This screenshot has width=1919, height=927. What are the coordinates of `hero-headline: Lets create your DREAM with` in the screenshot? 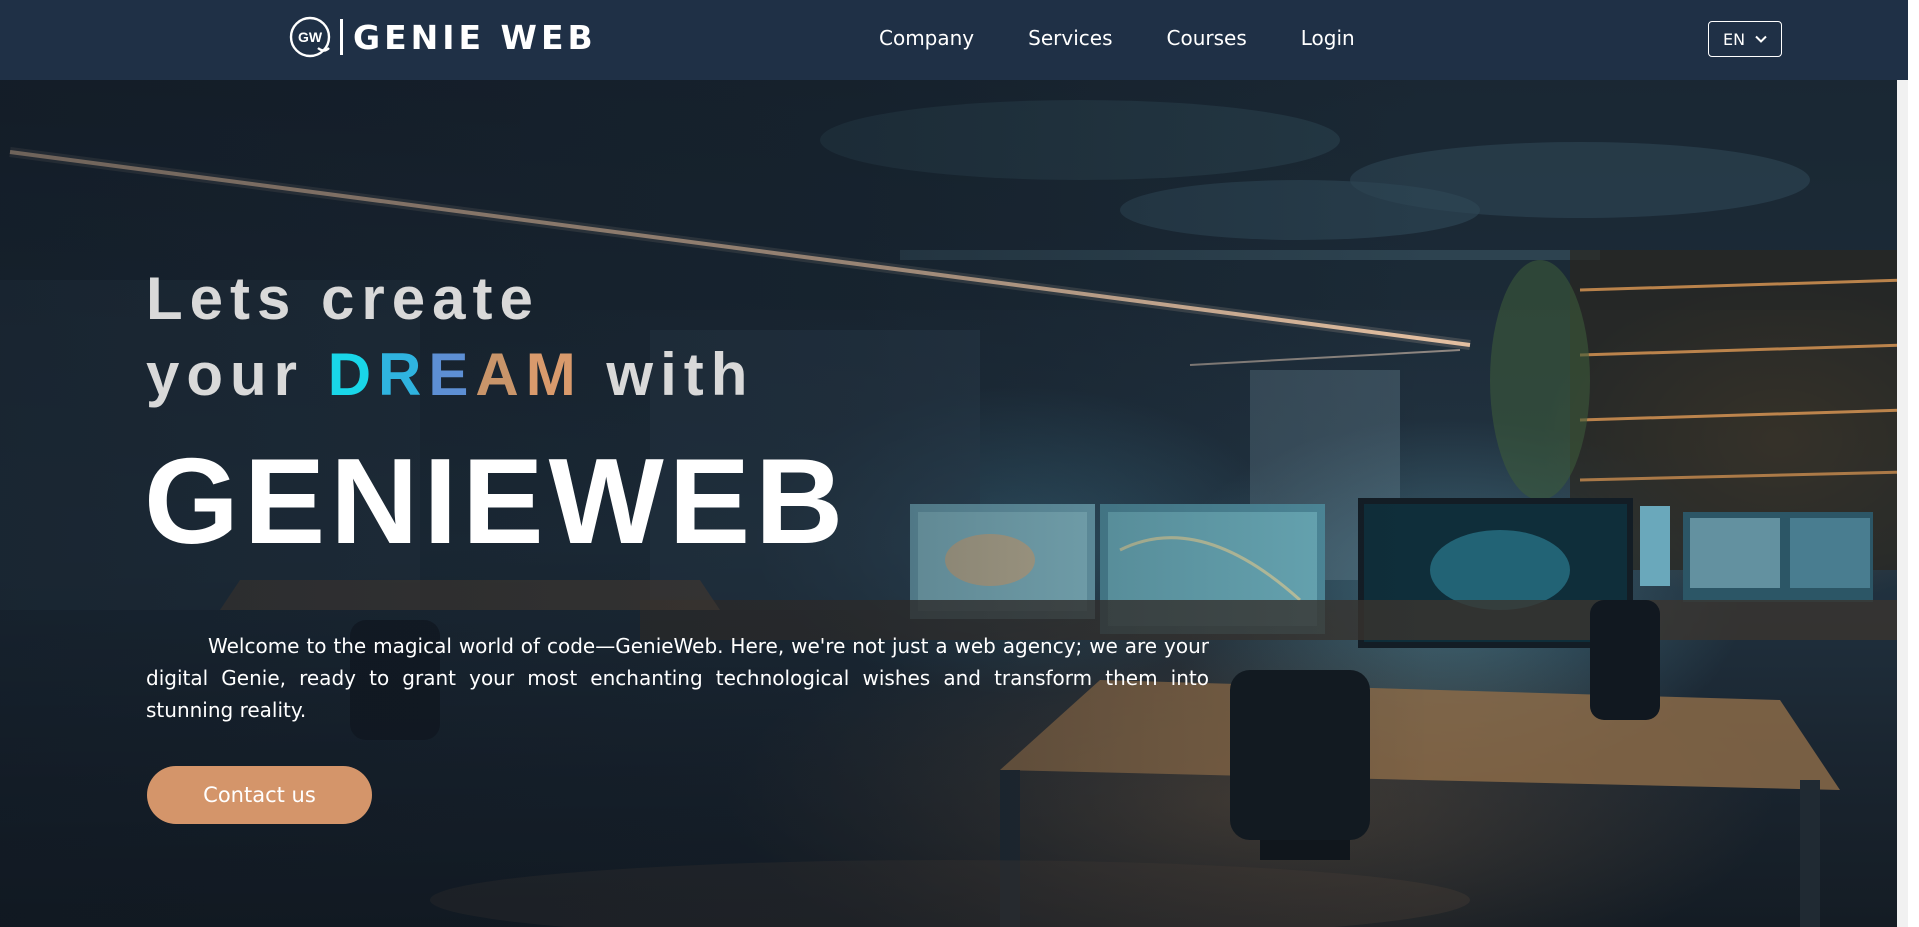 It's located at (450, 337).